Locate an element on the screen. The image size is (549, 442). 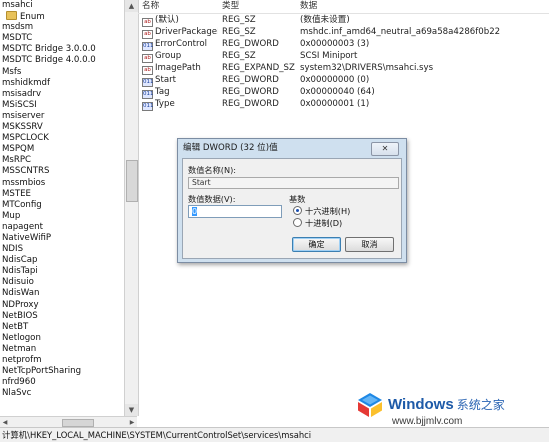
tree-item-label: msisadrv is located at coordinates (22, 93).